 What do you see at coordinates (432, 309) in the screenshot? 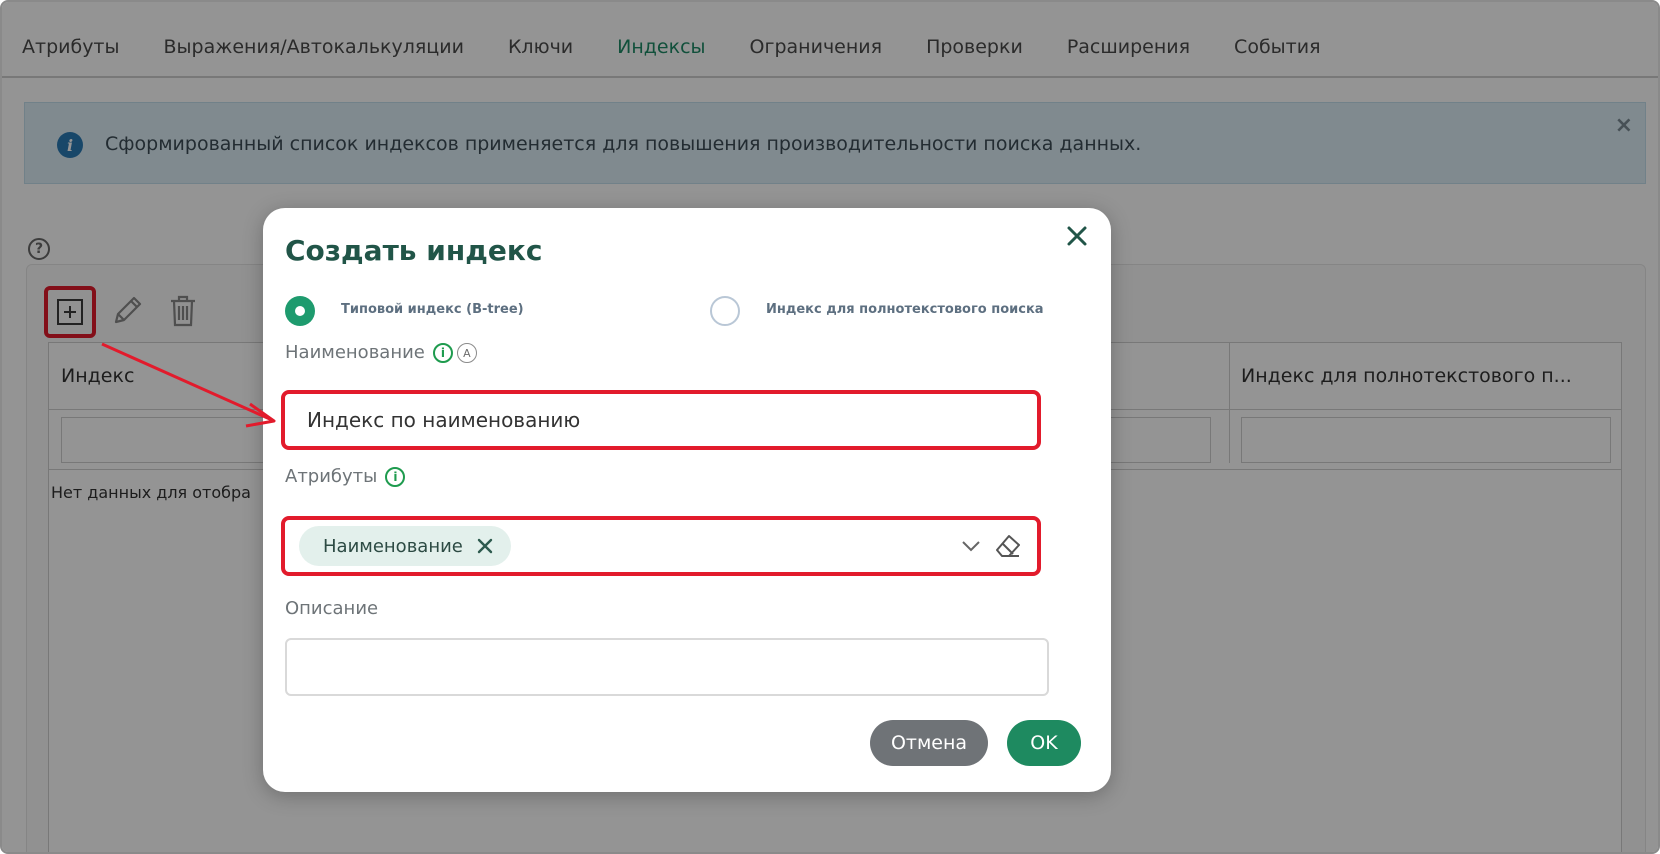
I see `radio-btree-label: Типовой индекс (B-tree)` at bounding box center [432, 309].